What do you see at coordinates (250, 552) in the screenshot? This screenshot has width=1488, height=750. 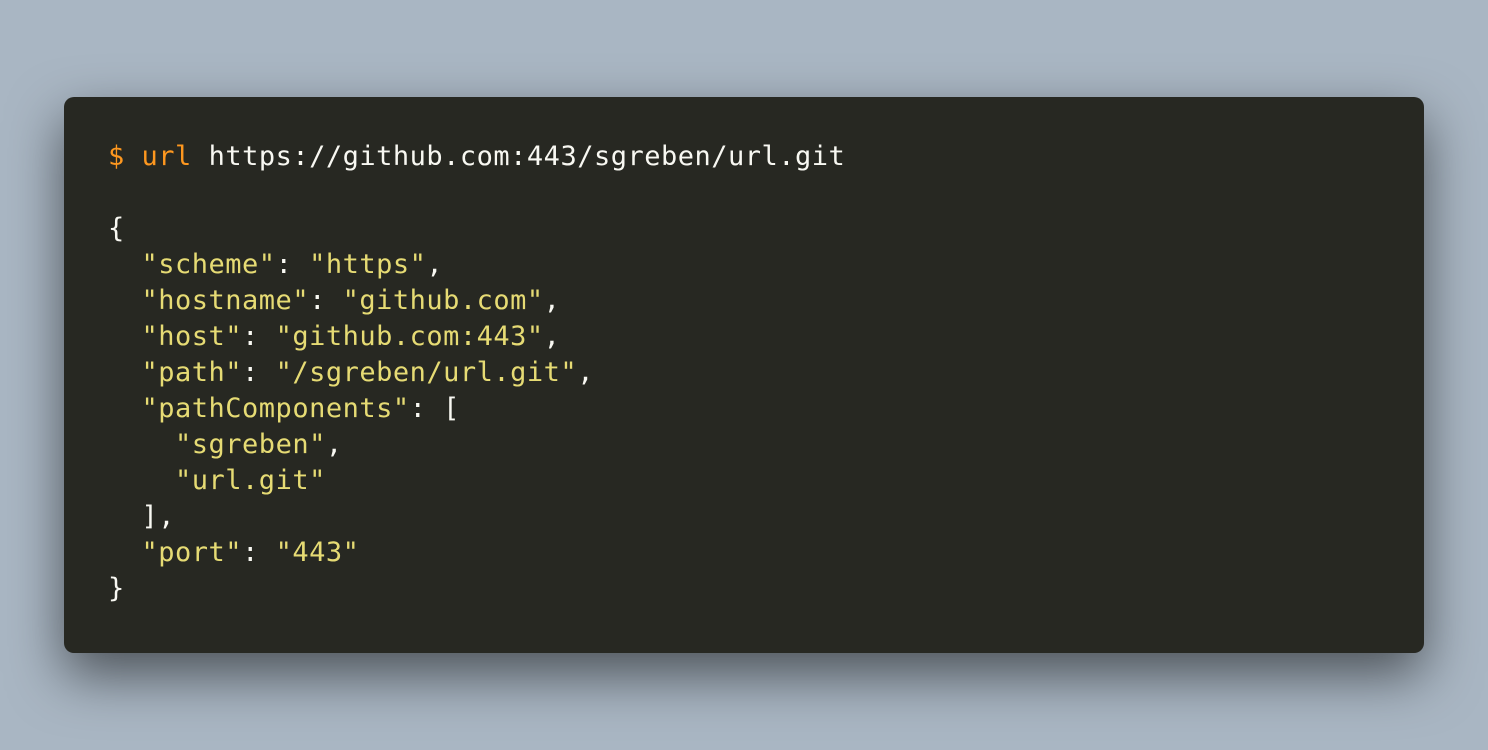 I see `json-line-port: "port": "443"` at bounding box center [250, 552].